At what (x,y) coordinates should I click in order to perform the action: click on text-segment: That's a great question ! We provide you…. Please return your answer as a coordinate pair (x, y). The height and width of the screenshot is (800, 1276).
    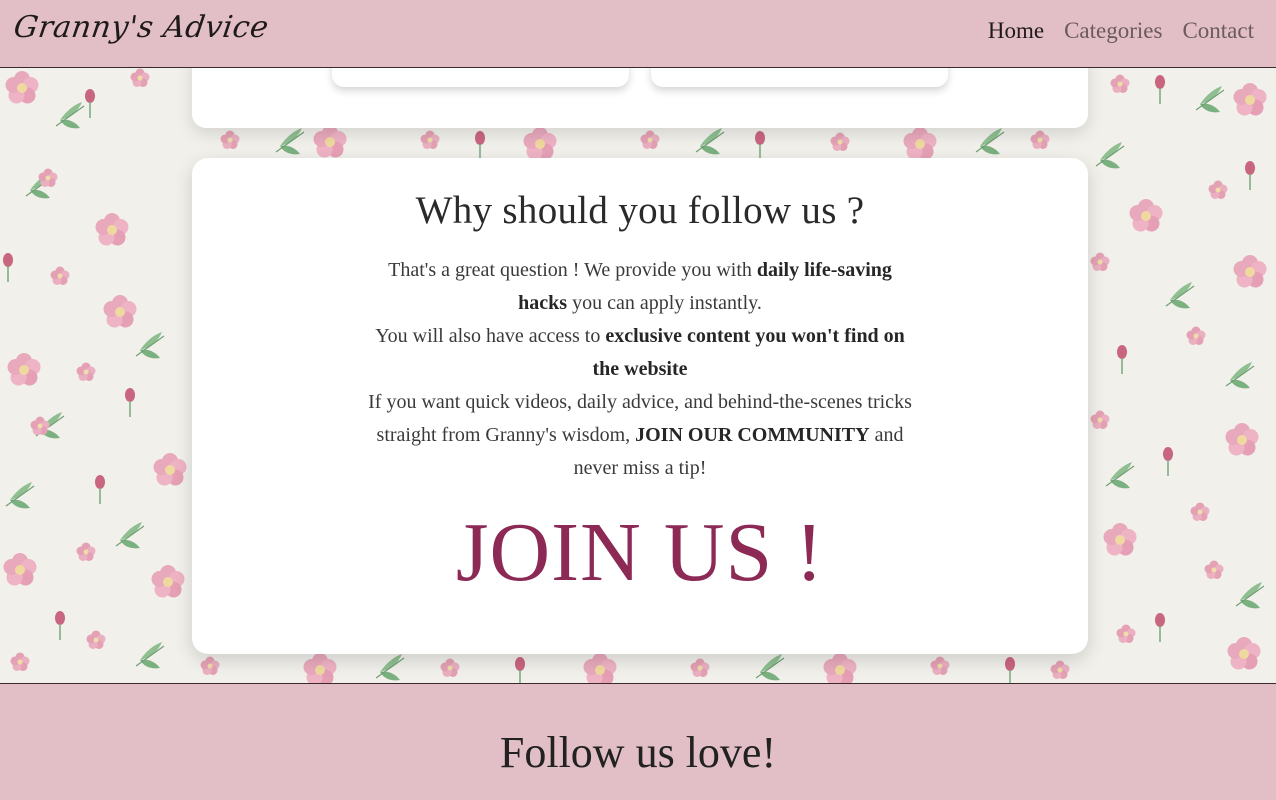
    Looking at the image, I should click on (572, 270).